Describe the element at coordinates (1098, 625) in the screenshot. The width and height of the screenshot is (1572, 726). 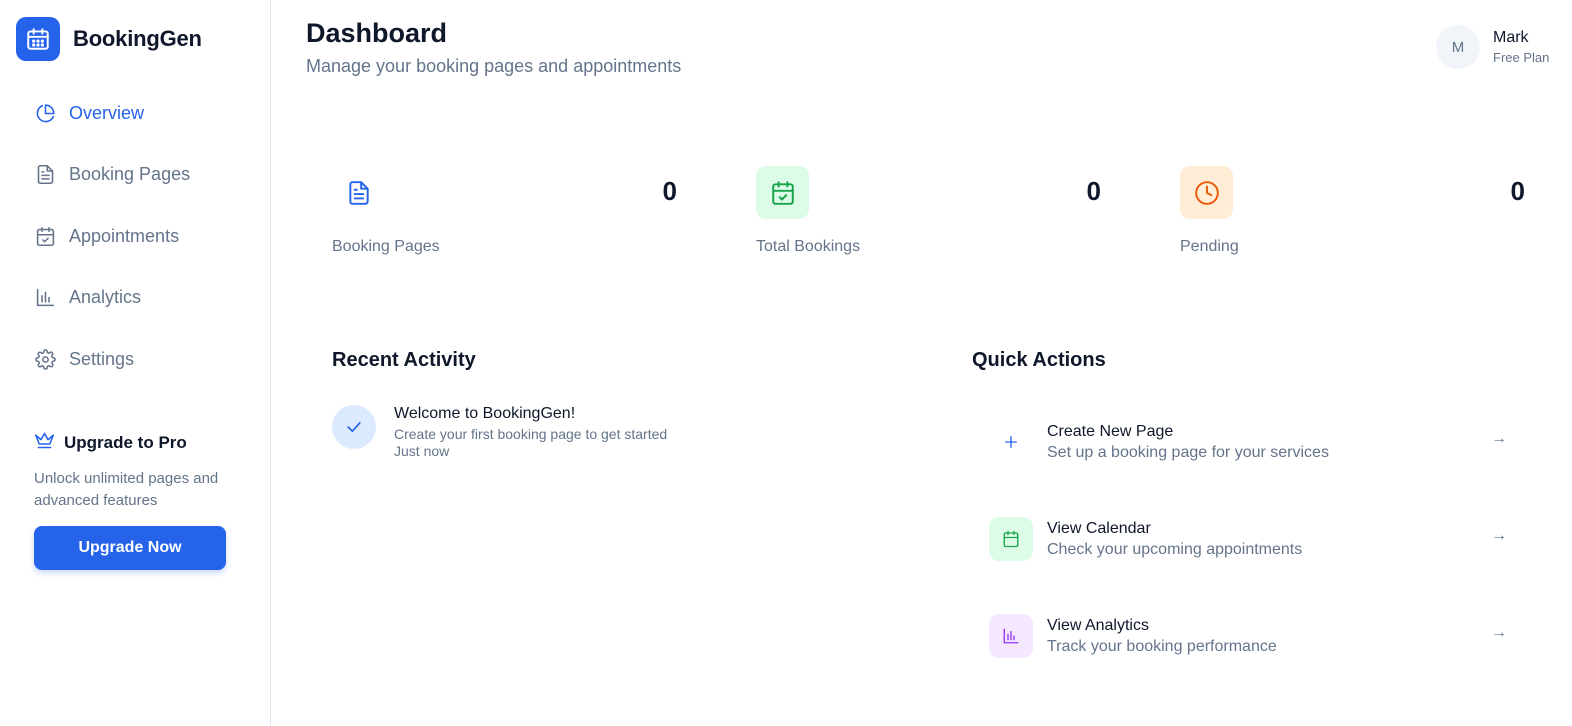
I see `quick-action-title: View Analytics` at that location.